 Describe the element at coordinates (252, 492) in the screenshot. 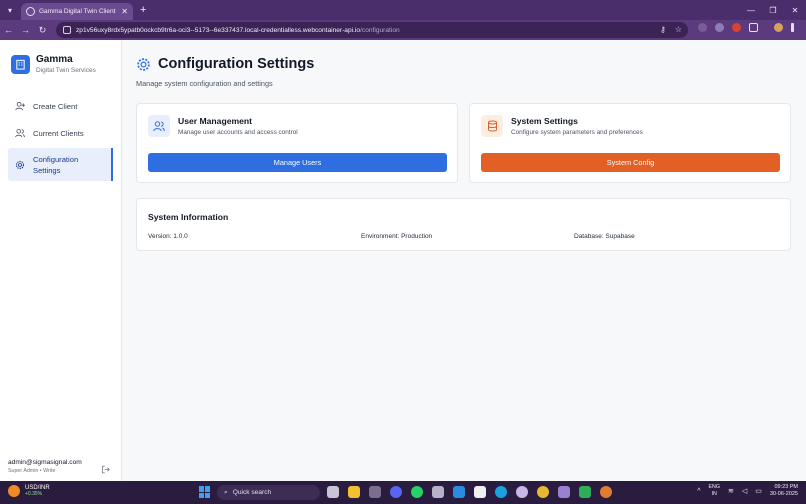

I see `taskbar-search-label: Quick search` at that location.